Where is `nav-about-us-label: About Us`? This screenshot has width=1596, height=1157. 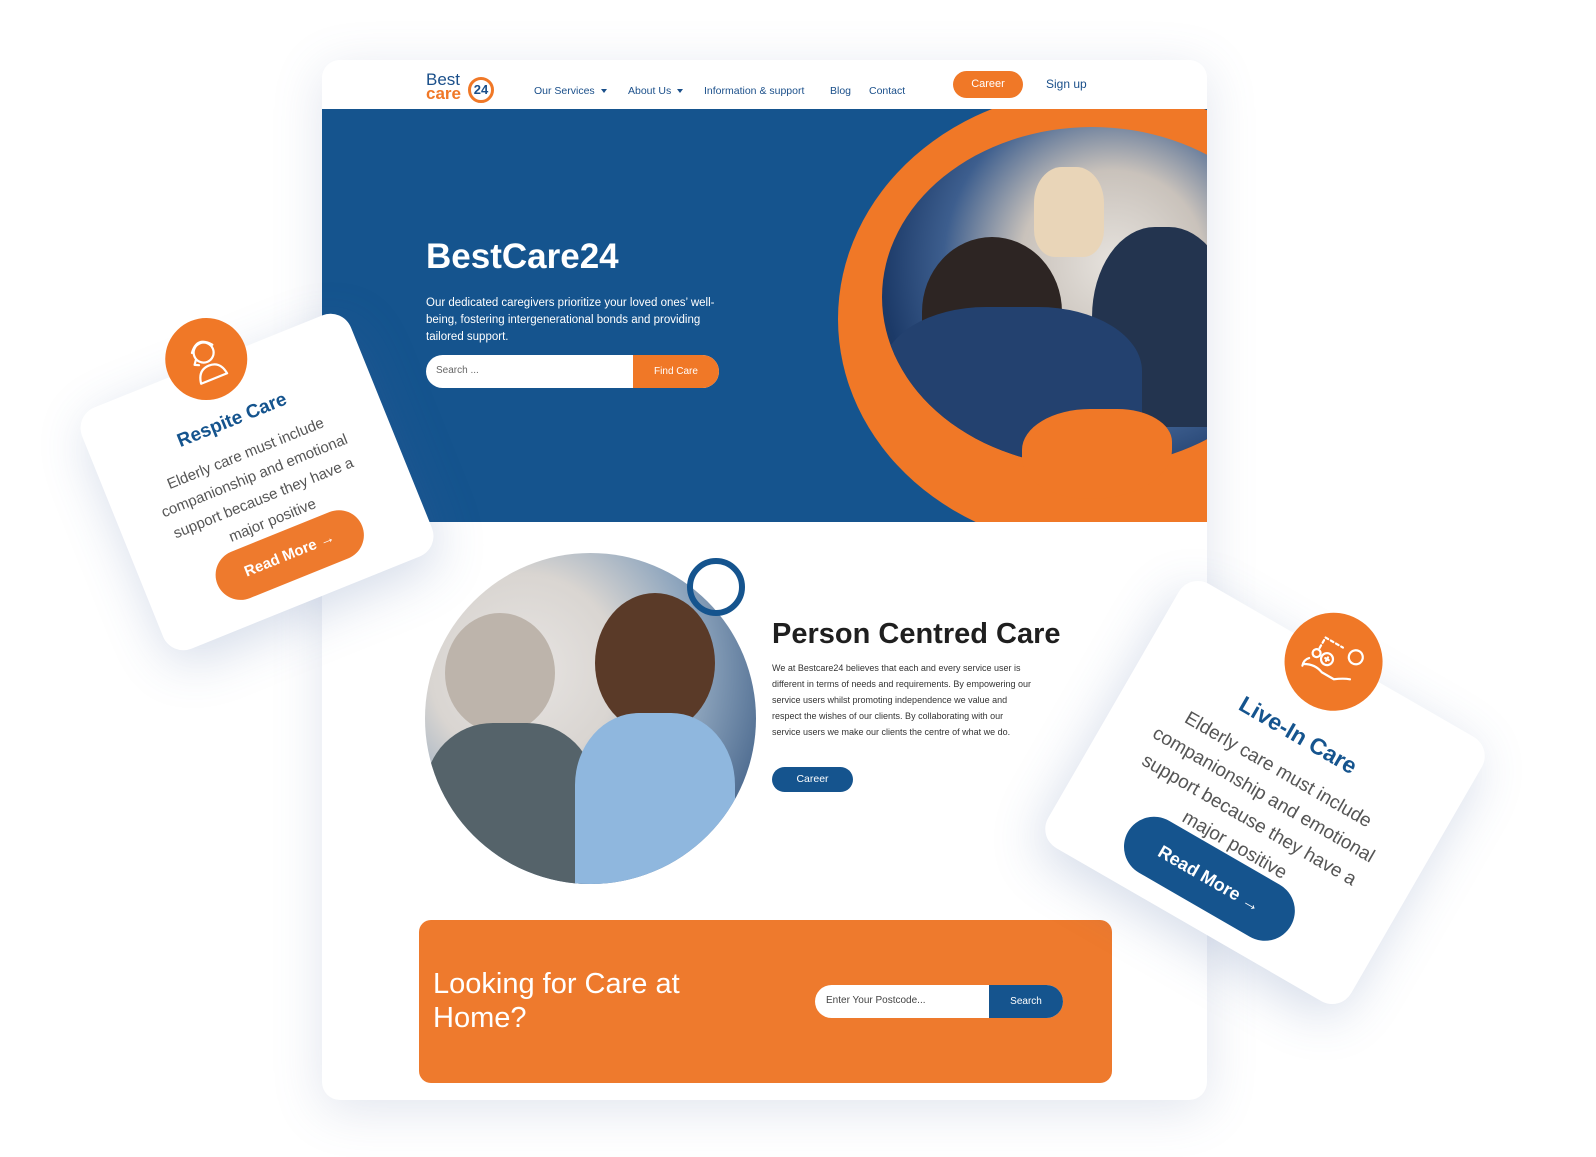
nav-about-us-label: About Us is located at coordinates (650, 91).